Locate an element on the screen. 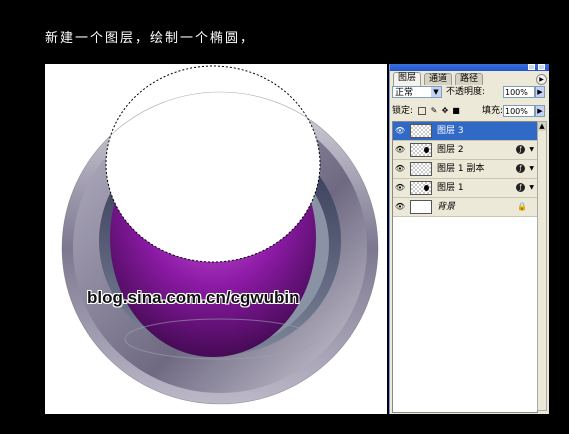  layers-scrollbar: ▲ is located at coordinates (542, 266).